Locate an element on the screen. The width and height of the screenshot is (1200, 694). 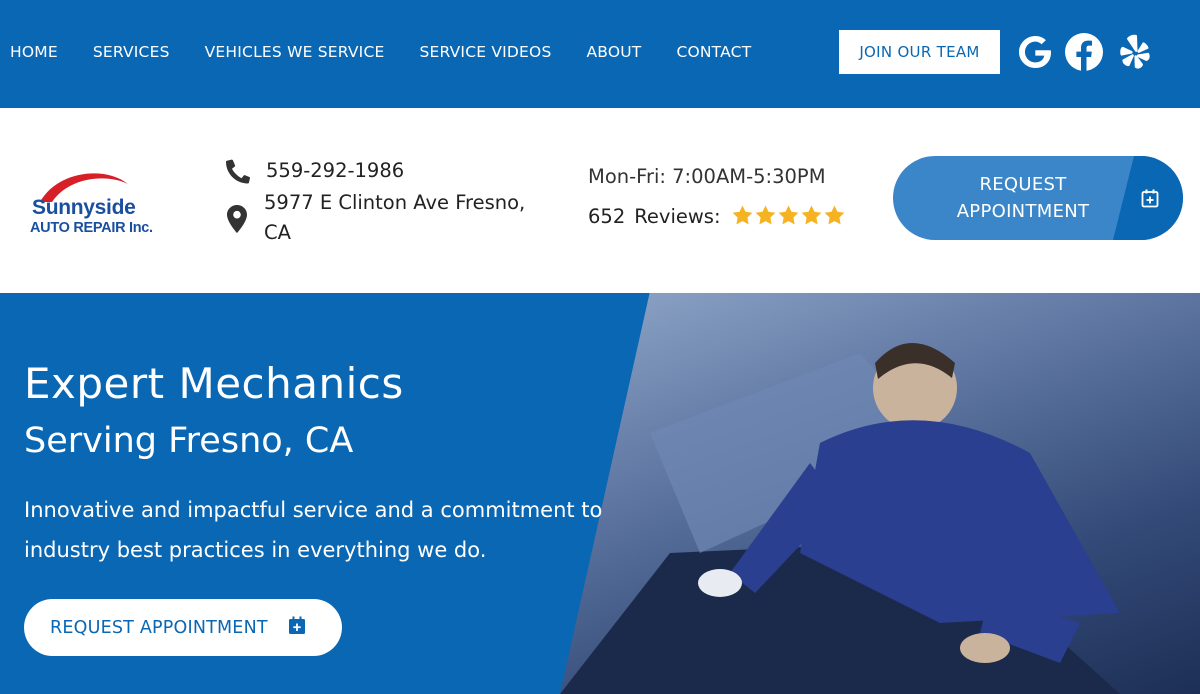
phone-link: 559-292-1986 is located at coordinates (335, 171).